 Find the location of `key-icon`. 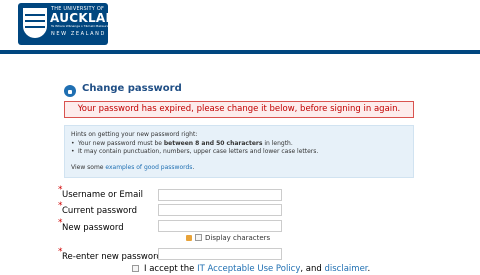

key-icon is located at coordinates (189, 238).